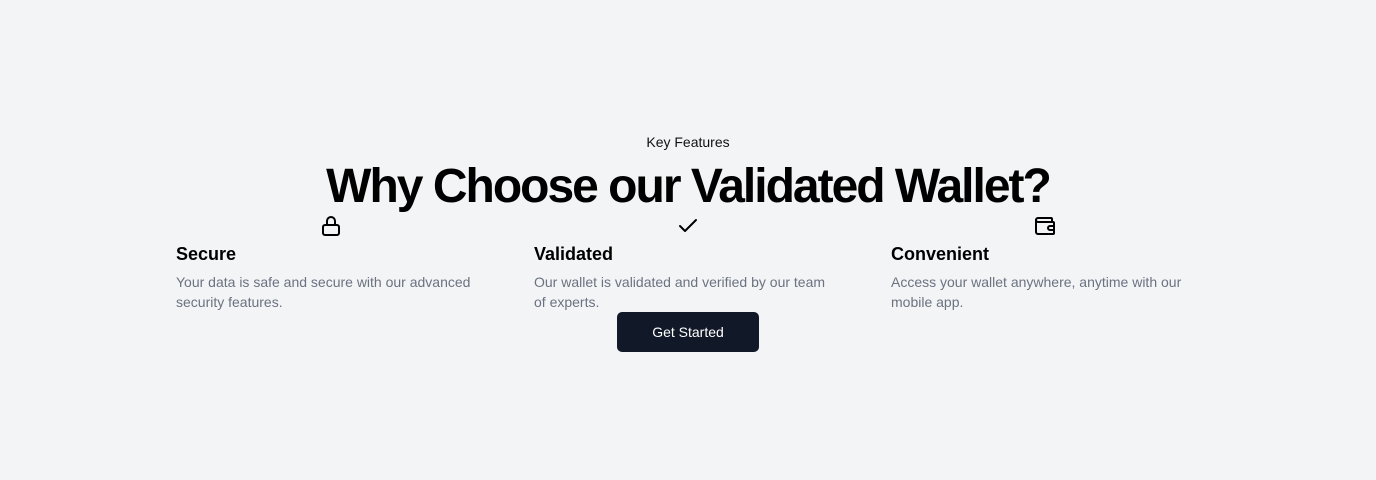 Image resolution: width=1376 pixels, height=480 pixels. I want to click on feature-title: Secure, so click(206, 254).